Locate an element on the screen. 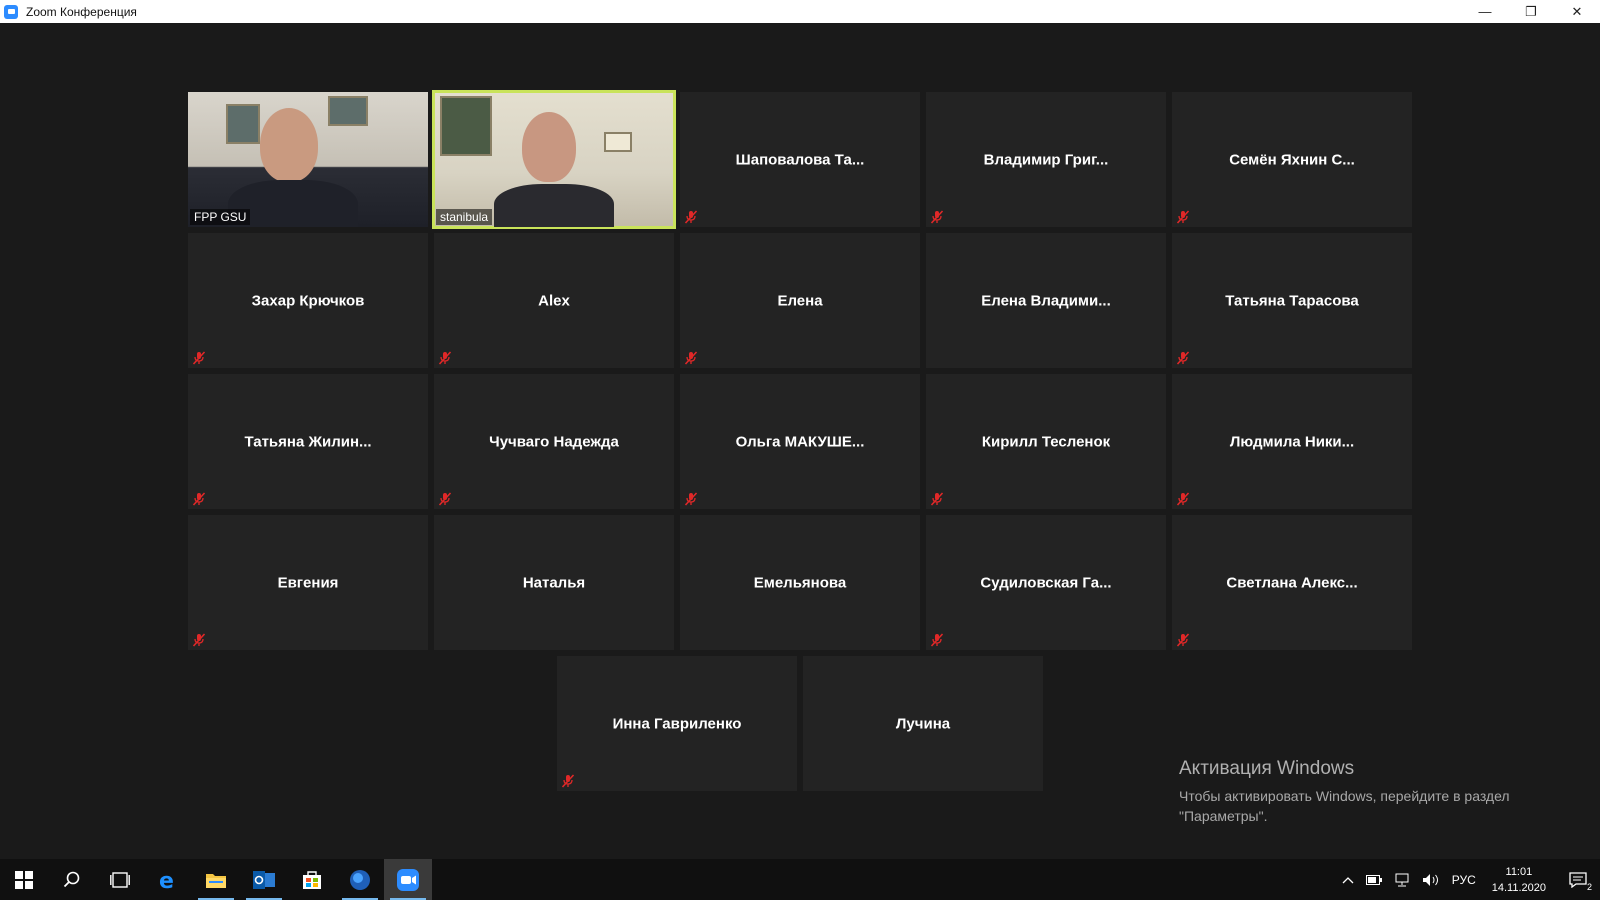 The width and height of the screenshot is (1600, 900). store-icon is located at coordinates (312, 879).